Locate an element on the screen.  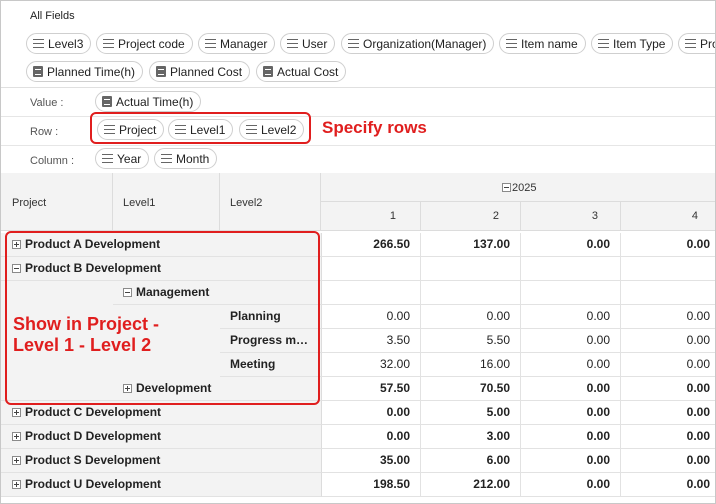
row-header-cell: Product D Development is located at coordinates (161, 437).